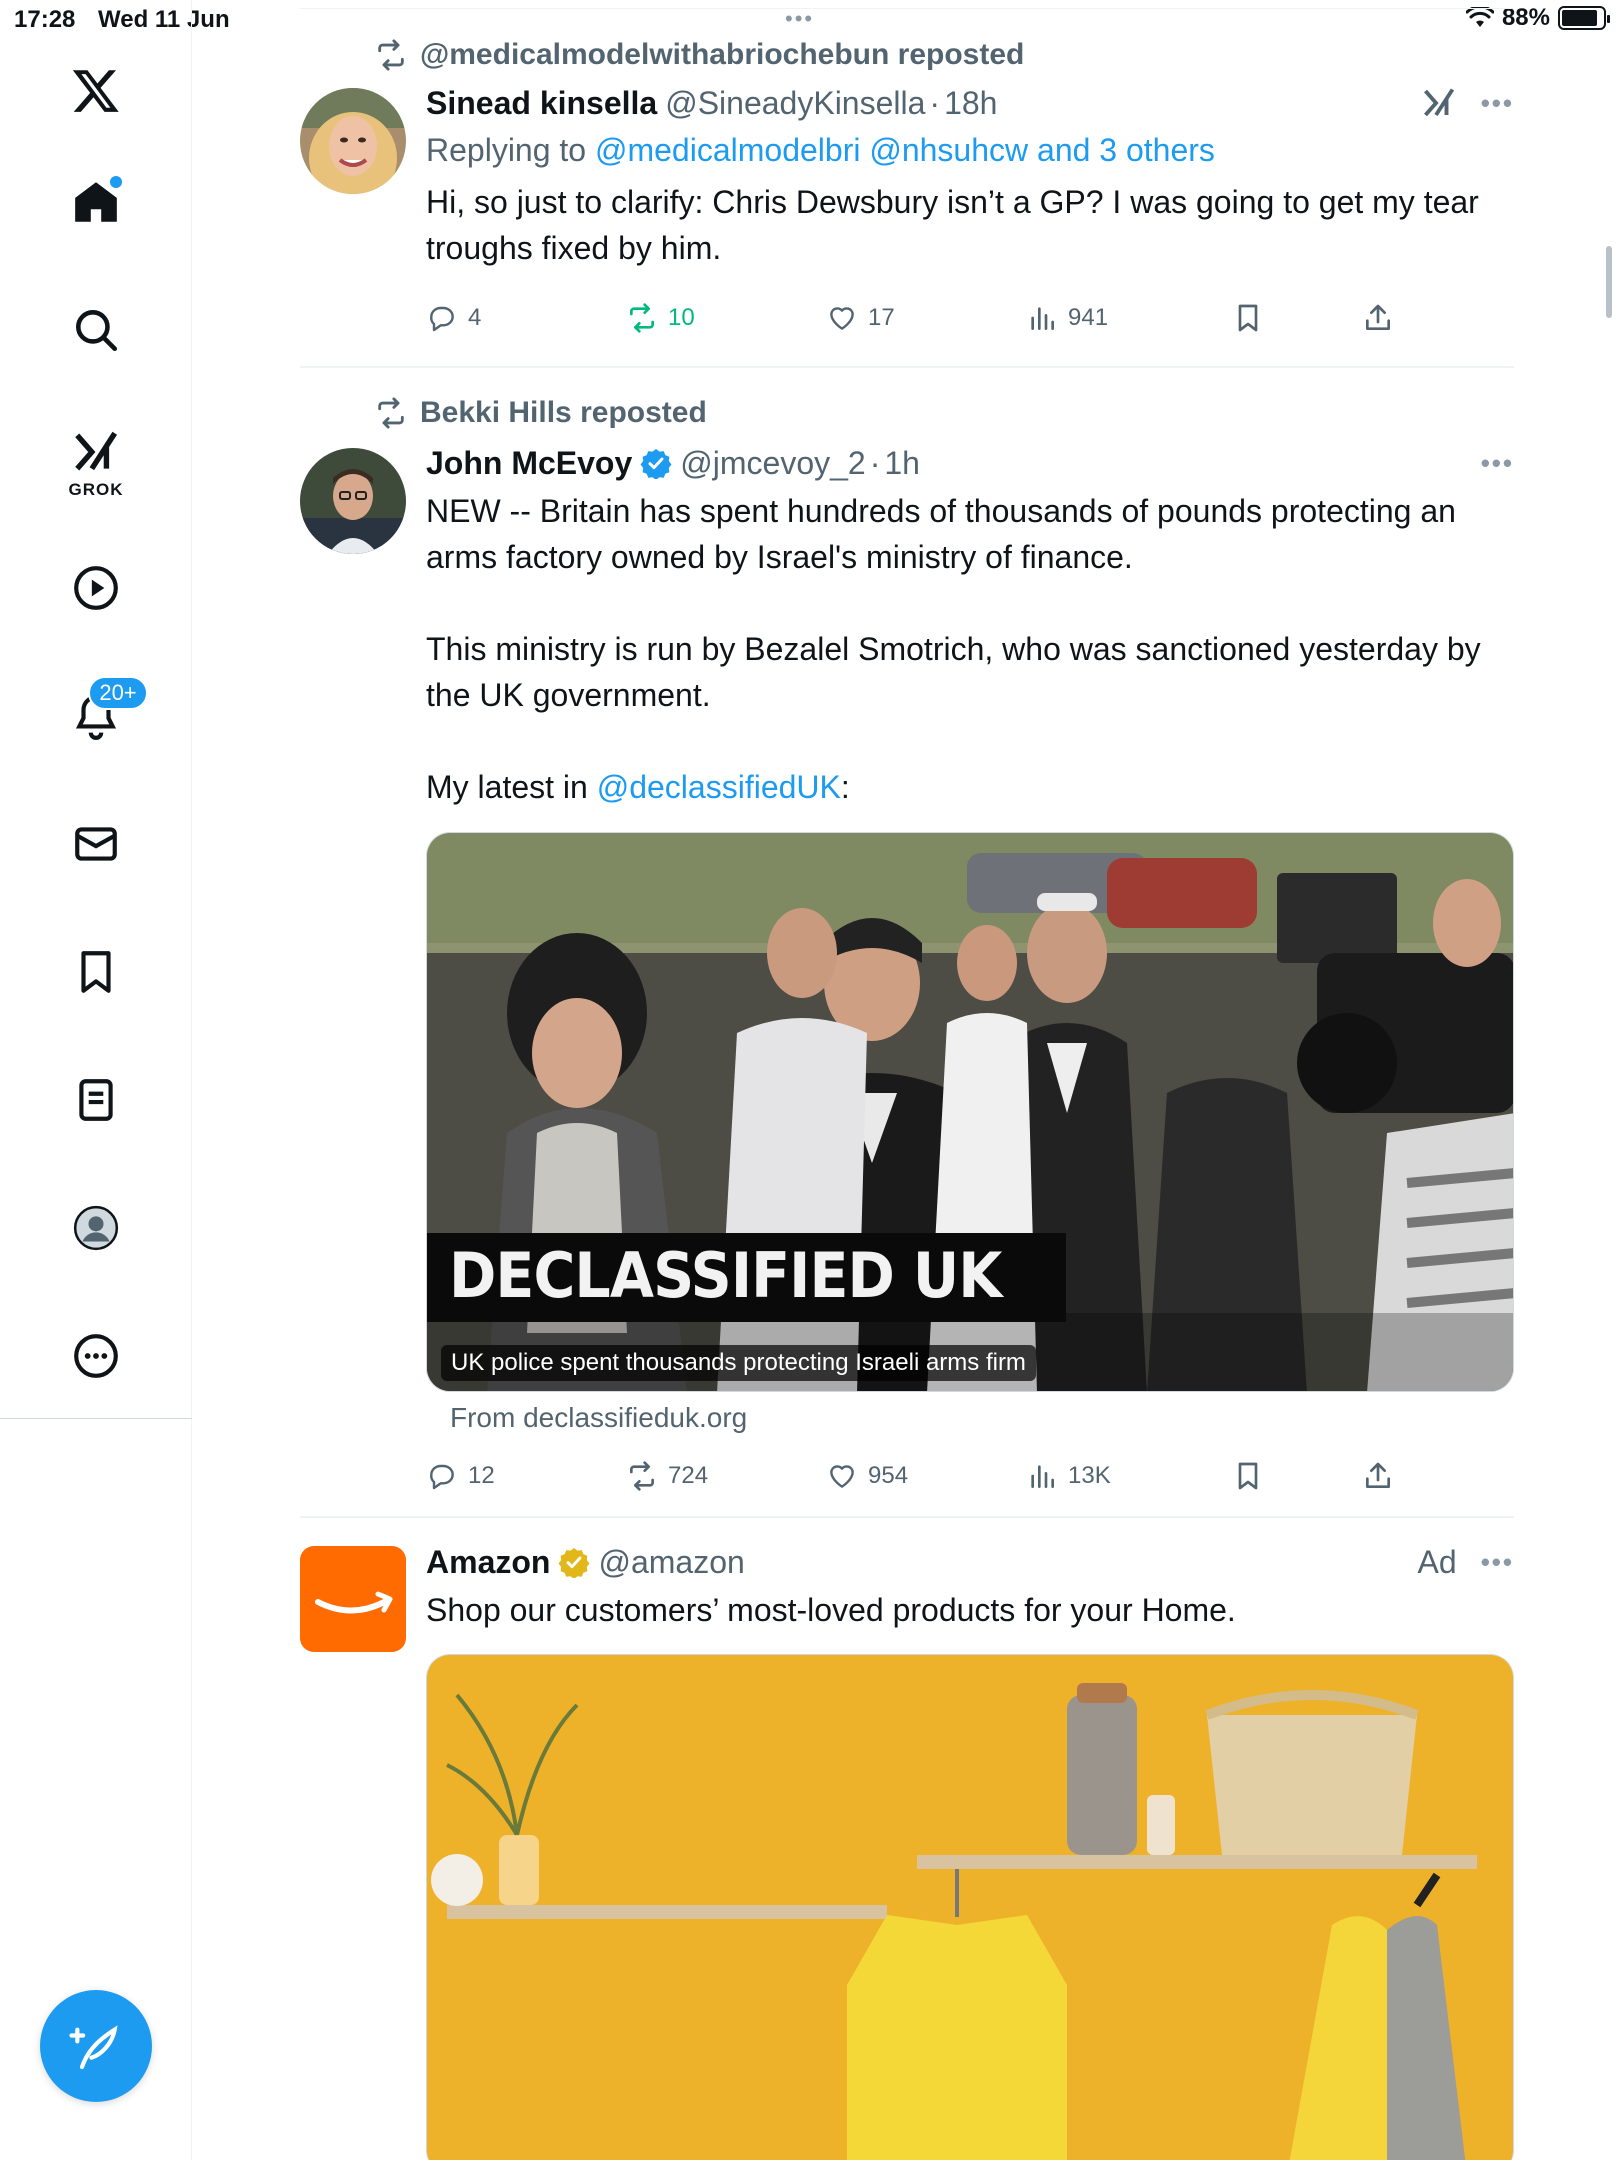  Describe the element at coordinates (475, 317) in the screenshot. I see `reply-count: 4` at that location.